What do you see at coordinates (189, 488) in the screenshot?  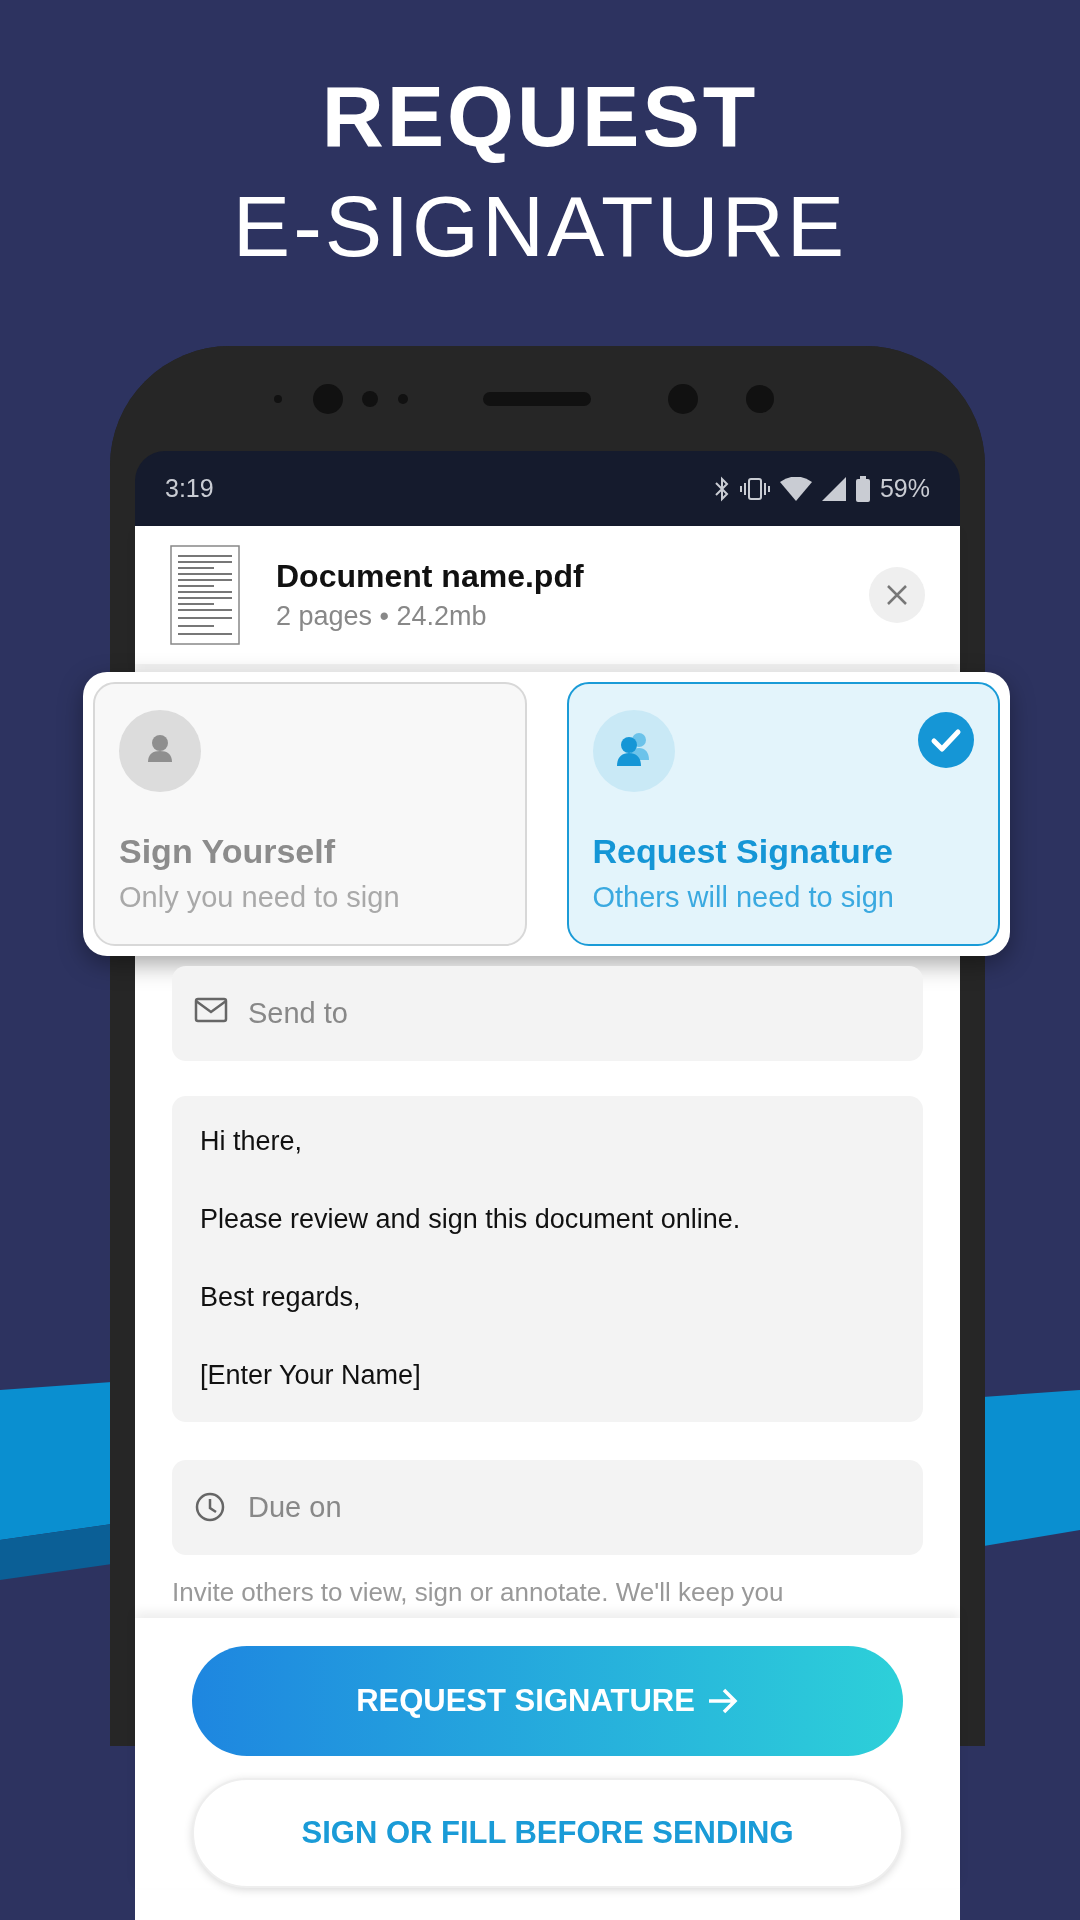 I see `status-time: 3:19` at bounding box center [189, 488].